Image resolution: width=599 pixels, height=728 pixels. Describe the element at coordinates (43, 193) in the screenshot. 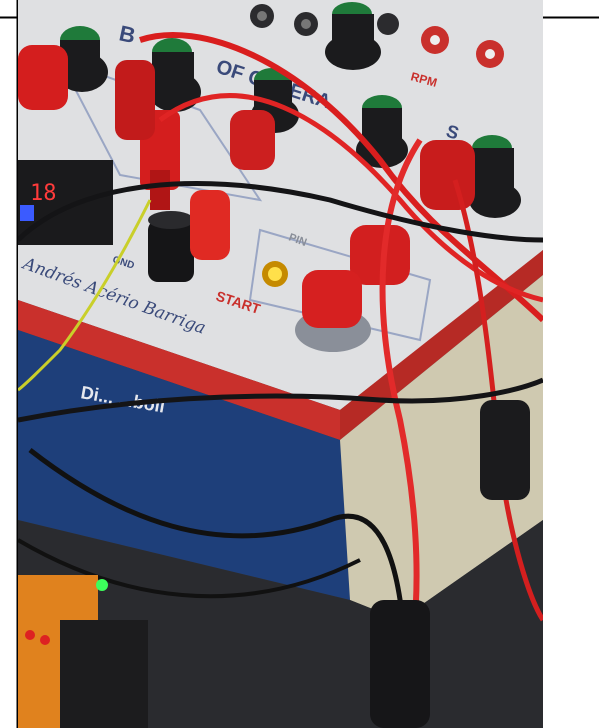

I see `display-digits: 18` at that location.